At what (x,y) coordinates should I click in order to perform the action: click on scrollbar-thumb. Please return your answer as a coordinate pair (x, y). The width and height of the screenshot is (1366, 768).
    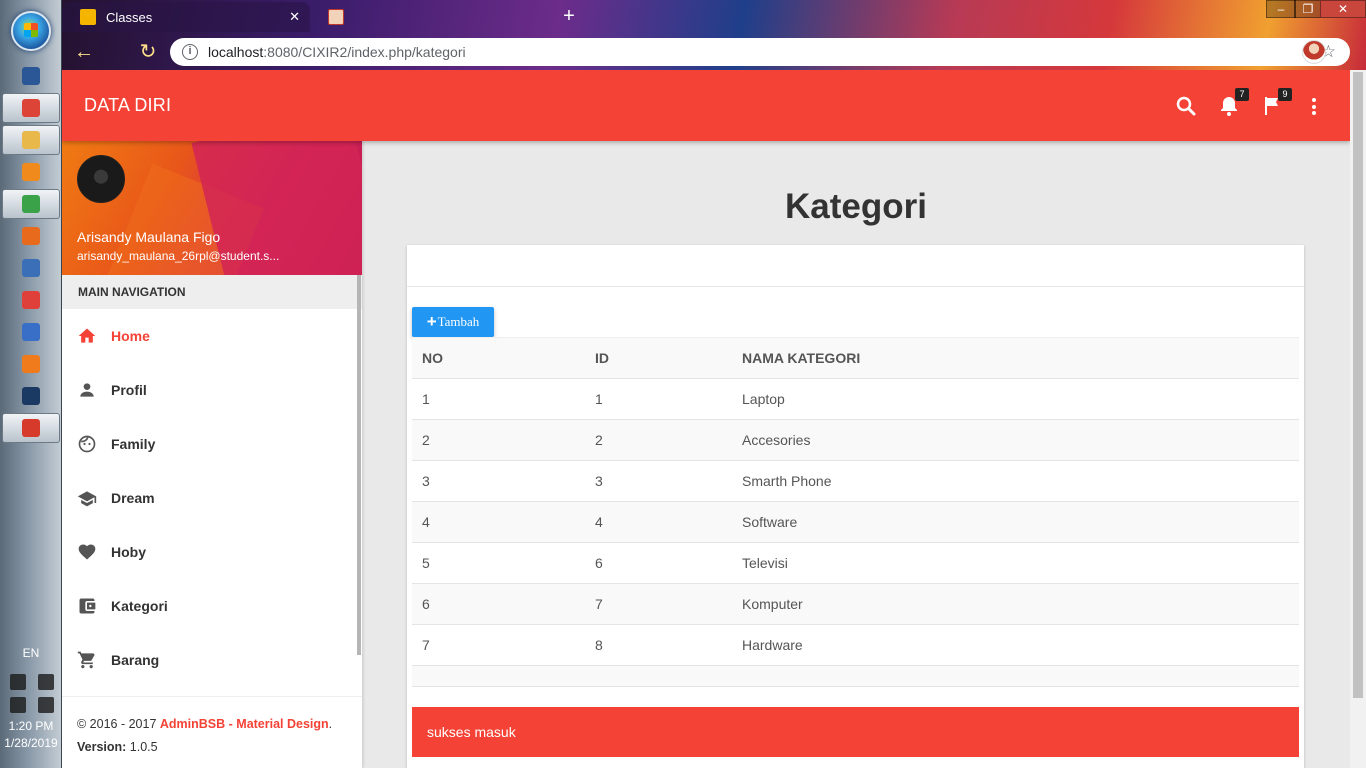
    Looking at the image, I should click on (1358, 385).